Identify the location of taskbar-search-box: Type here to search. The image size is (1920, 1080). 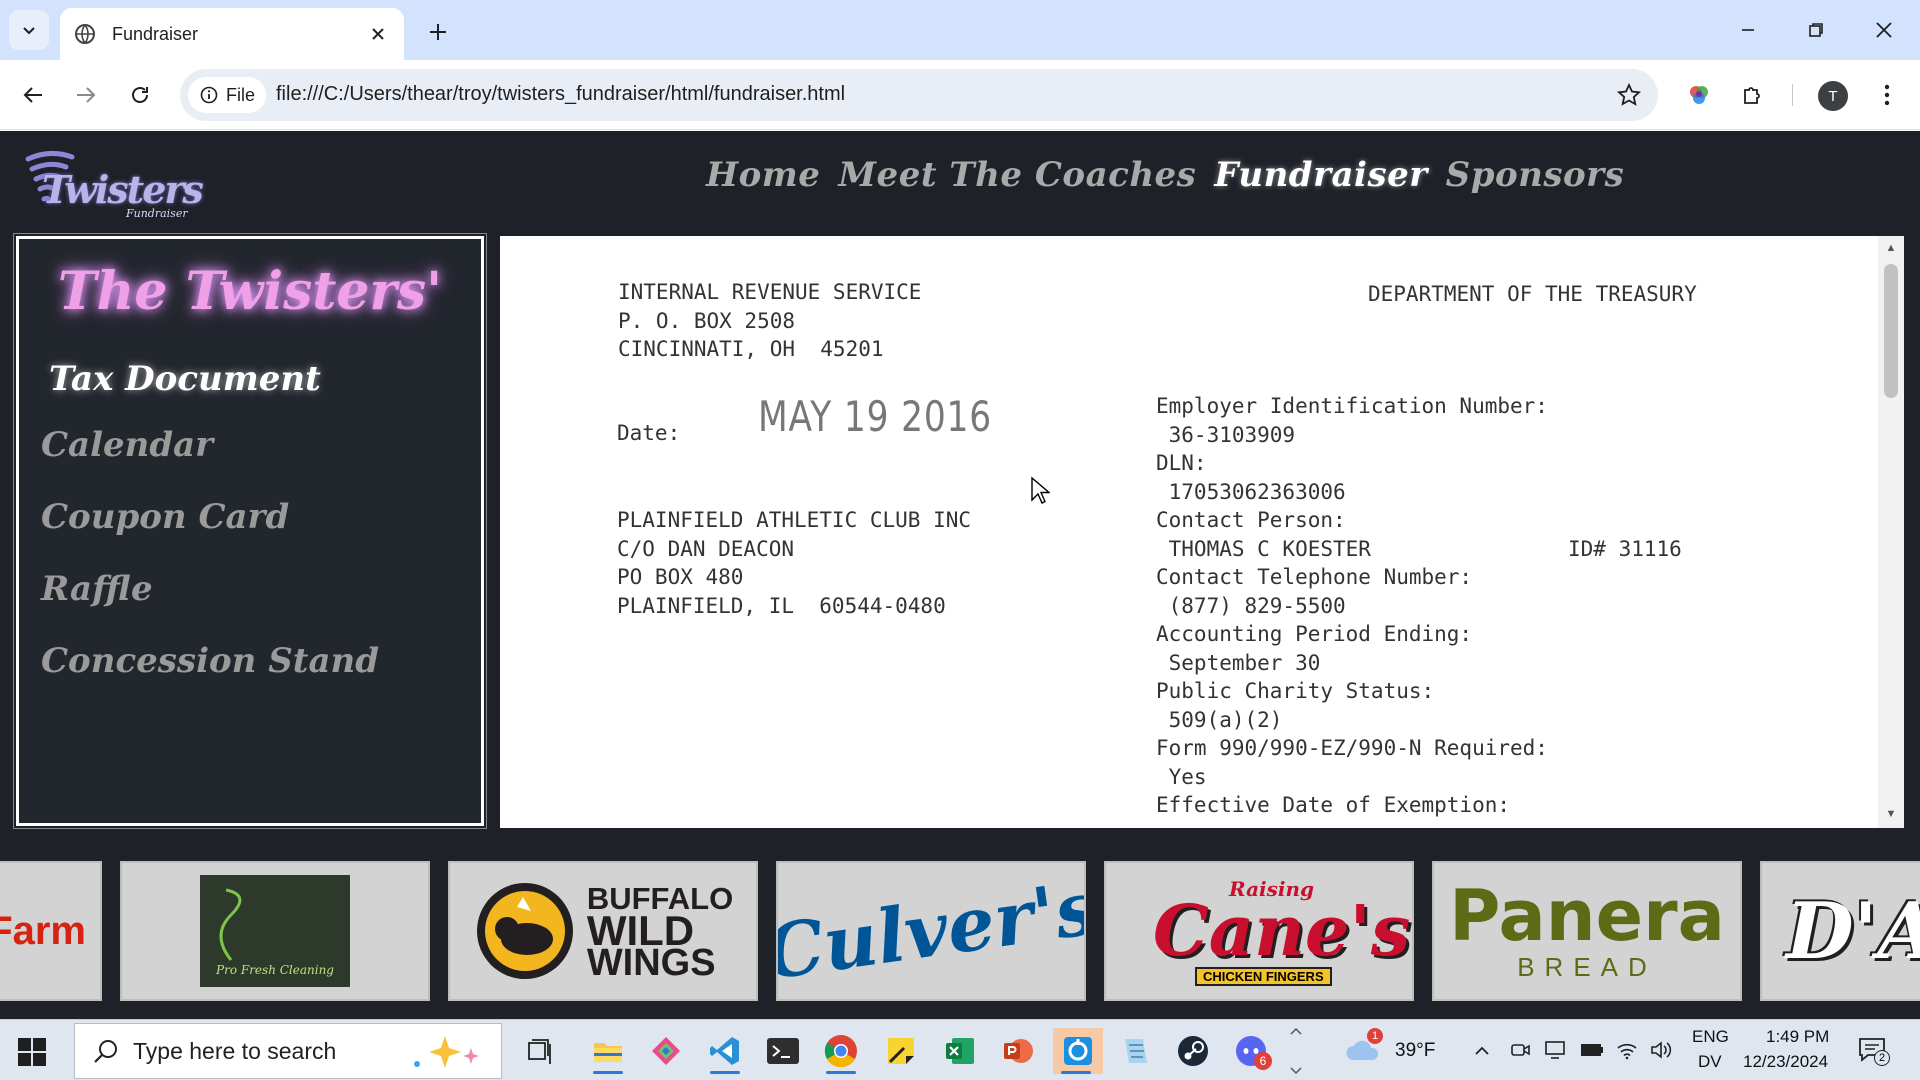
(288, 1051).